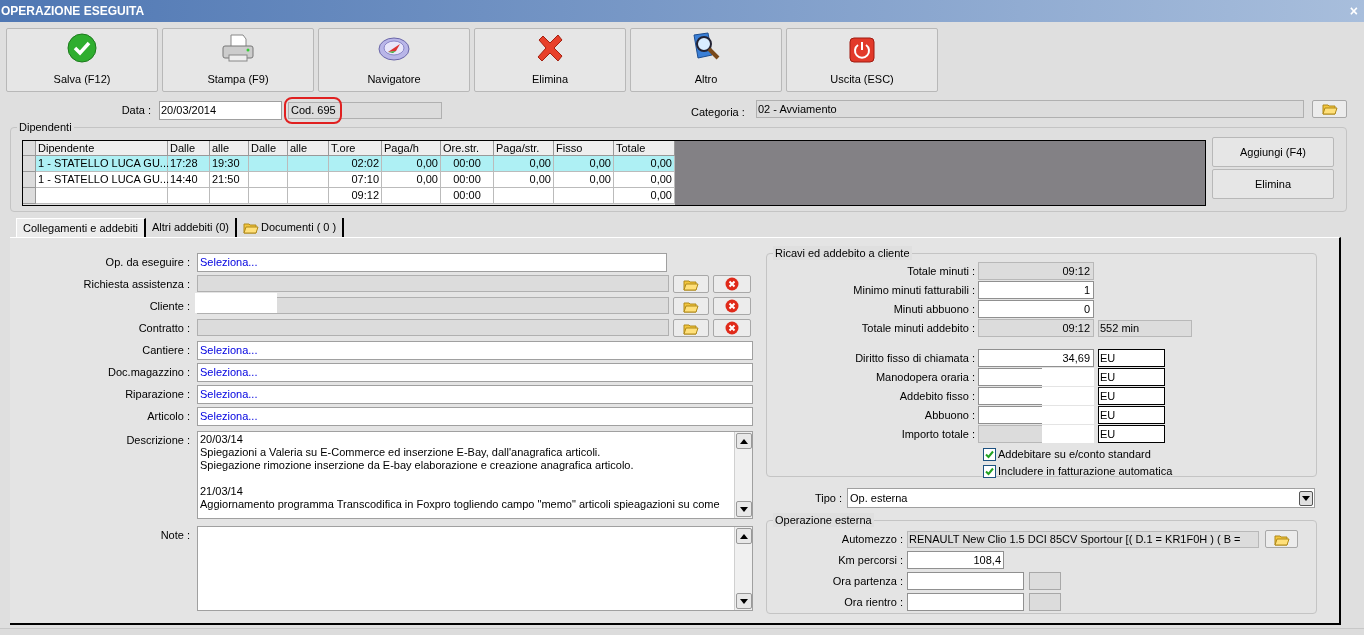 The height and width of the screenshot is (635, 1364). I want to click on action-button: Elimina, so click(1273, 184).